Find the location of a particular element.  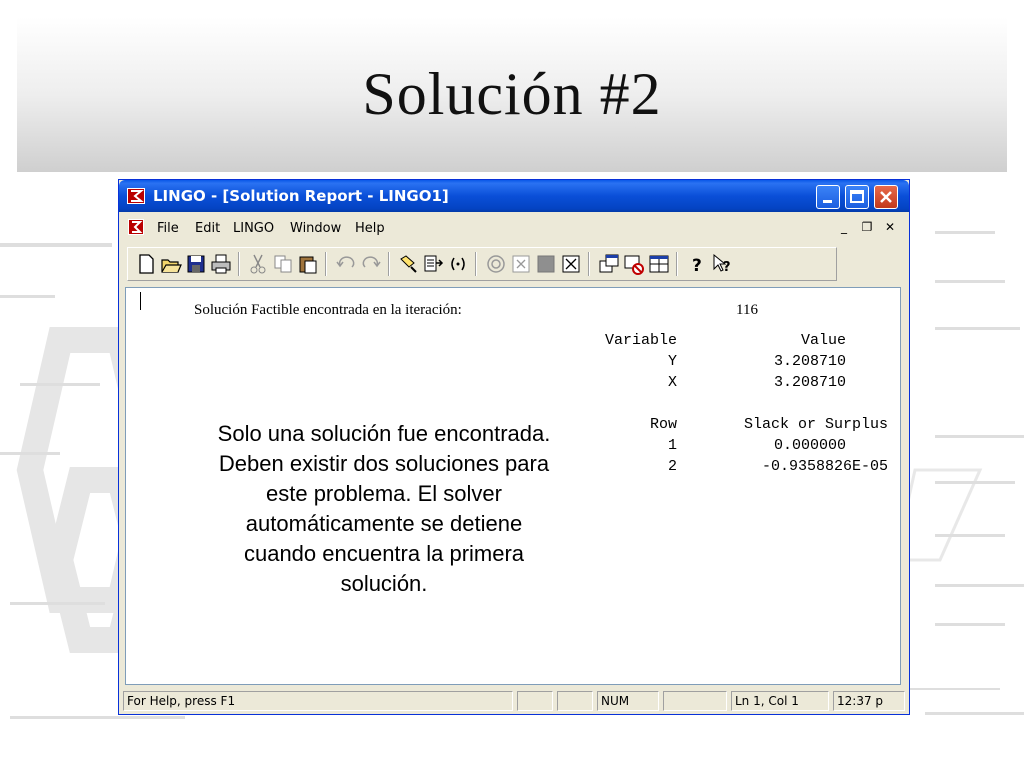

maximize-icon is located at coordinates (857, 196).